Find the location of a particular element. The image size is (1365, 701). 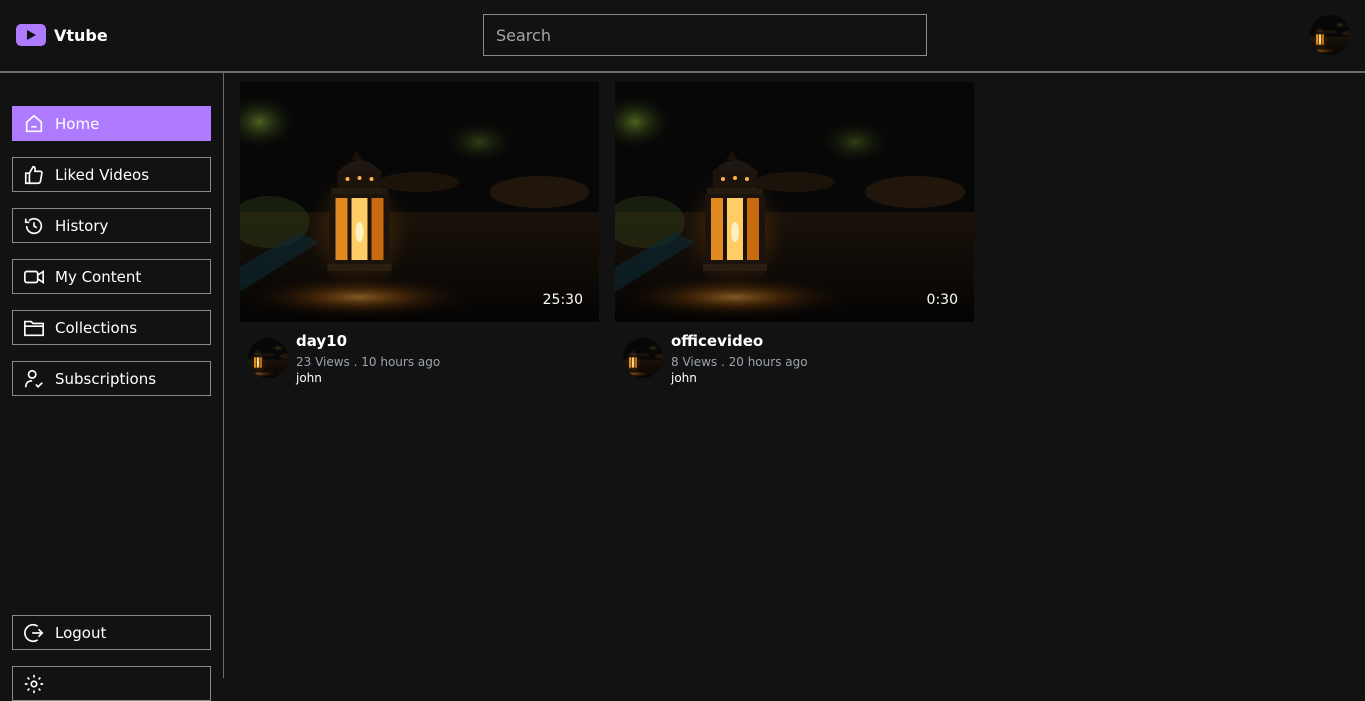

video-meta: officevideo 8 Views . 20 hours ago john is located at coordinates (795, 357).